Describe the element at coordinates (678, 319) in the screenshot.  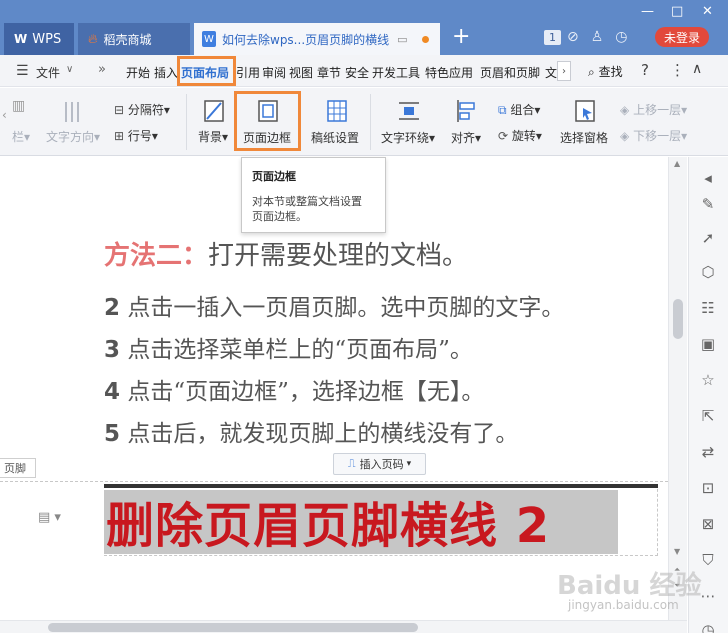
I see `vertical-scroll-thumb` at that location.